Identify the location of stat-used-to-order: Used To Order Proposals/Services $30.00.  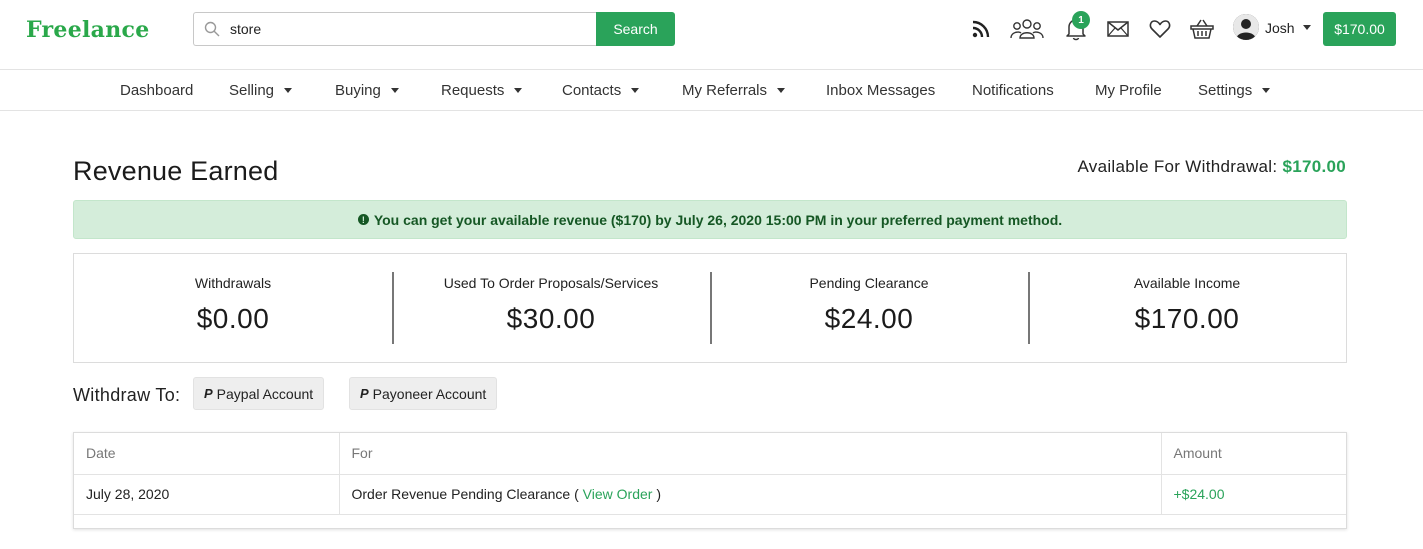
(551, 308).